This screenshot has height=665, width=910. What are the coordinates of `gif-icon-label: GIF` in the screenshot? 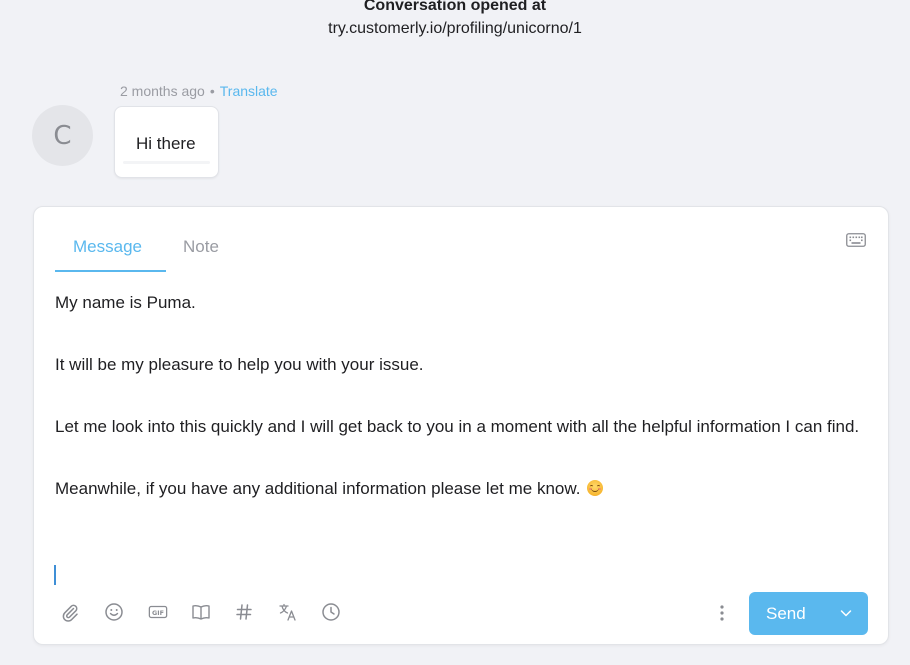 It's located at (158, 613).